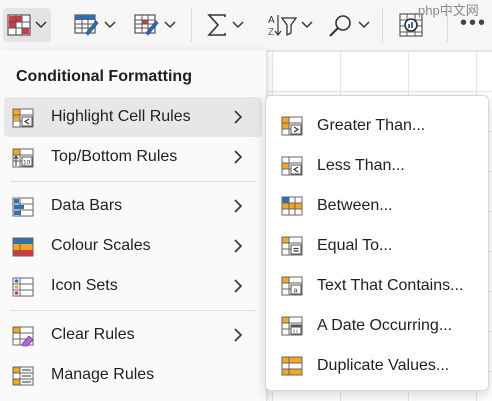  What do you see at coordinates (121, 116) in the screenshot?
I see `menu-item-label: Highlight Cell Rules` at bounding box center [121, 116].